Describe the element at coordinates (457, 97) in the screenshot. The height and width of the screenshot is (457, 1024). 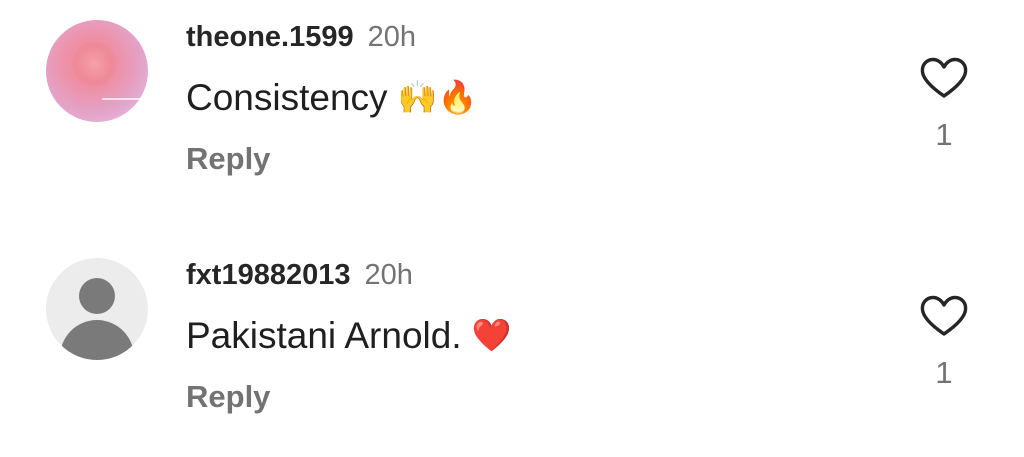
I see `fire-emoji: 🔥` at that location.